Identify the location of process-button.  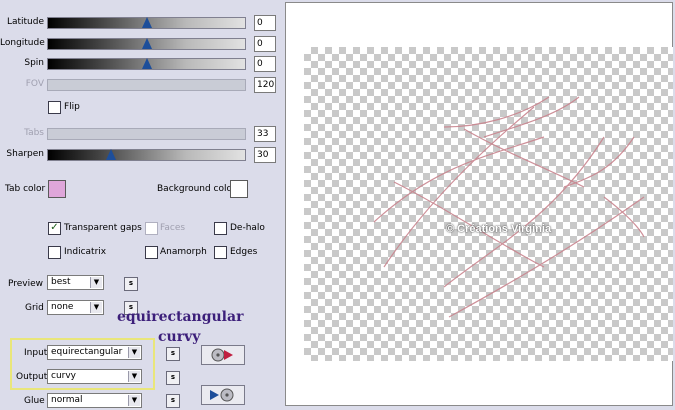
(223, 355).